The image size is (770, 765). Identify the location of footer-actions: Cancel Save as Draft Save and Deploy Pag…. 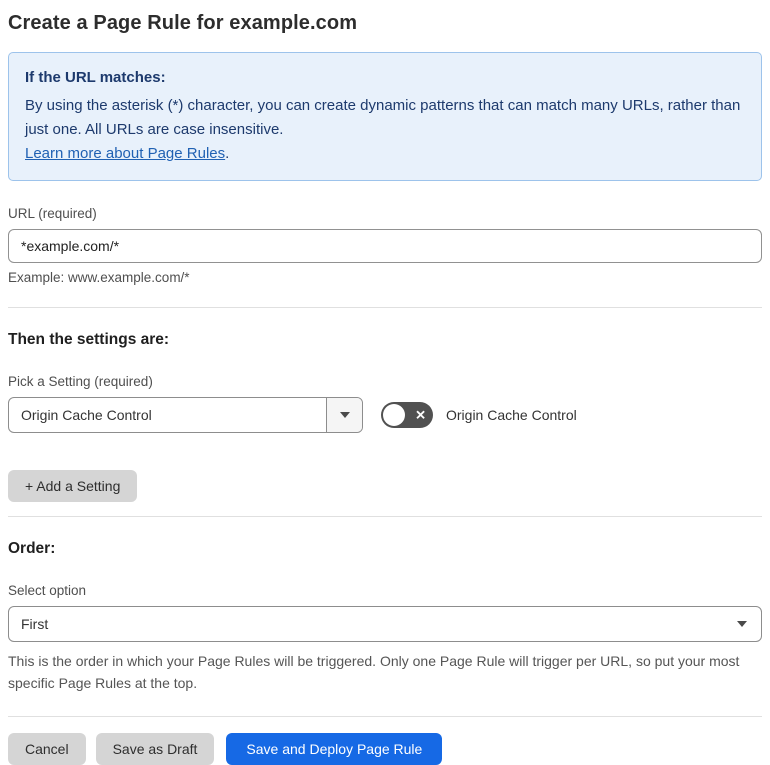
(385, 749).